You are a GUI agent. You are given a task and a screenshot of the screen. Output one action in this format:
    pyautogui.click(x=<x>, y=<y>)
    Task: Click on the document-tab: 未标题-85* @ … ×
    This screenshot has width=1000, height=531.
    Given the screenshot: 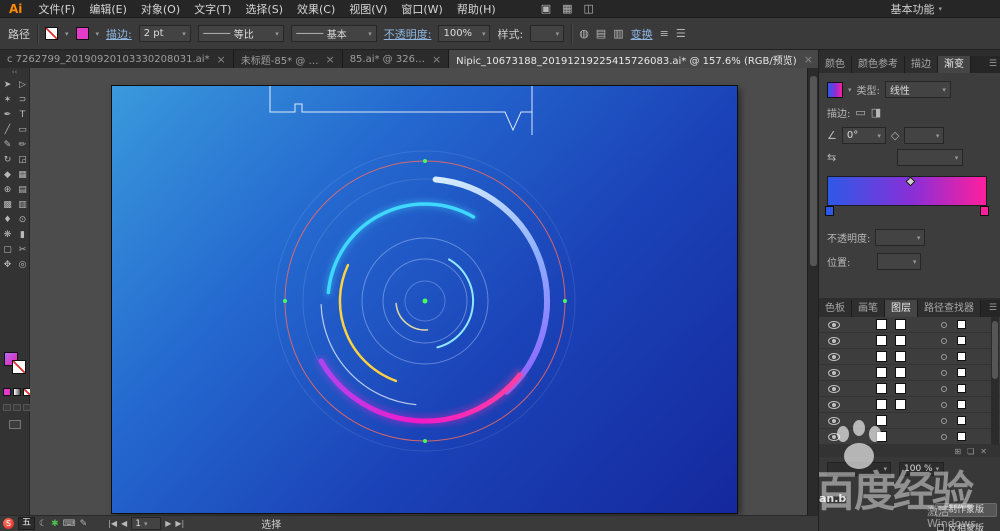 What is the action you would take?
    pyautogui.click(x=288, y=59)
    